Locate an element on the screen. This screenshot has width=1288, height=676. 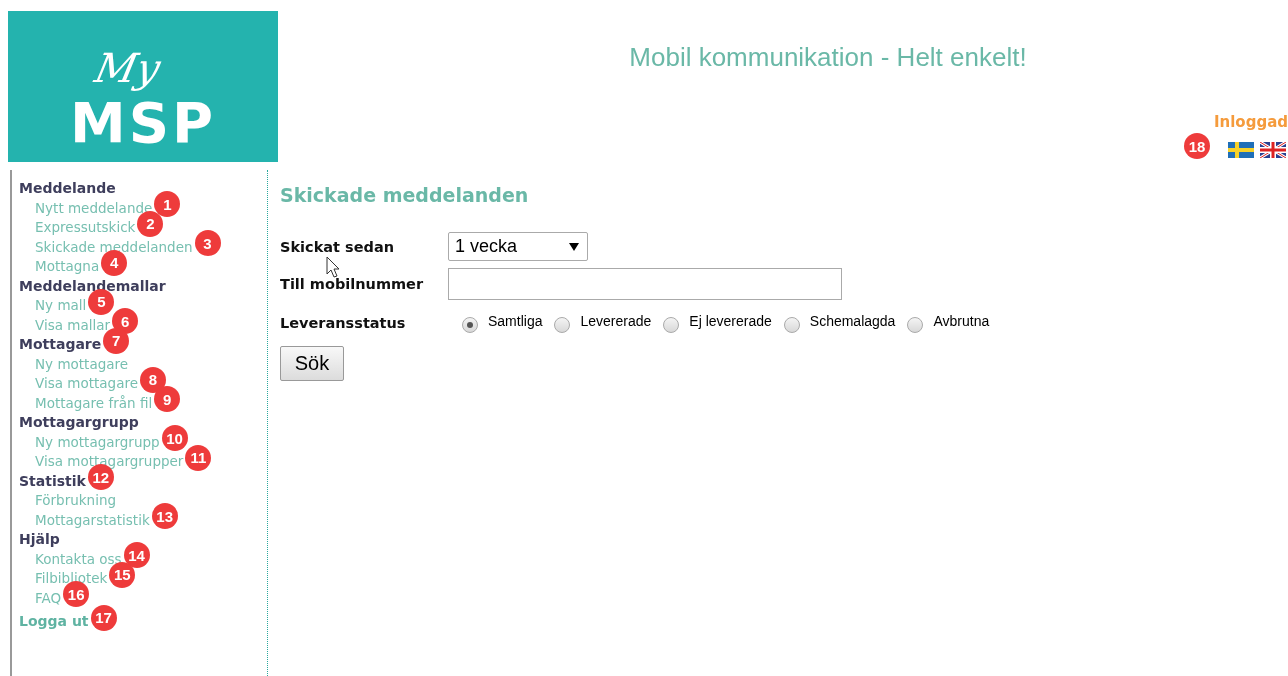
menu-link: Mottagna is located at coordinates (67, 267).